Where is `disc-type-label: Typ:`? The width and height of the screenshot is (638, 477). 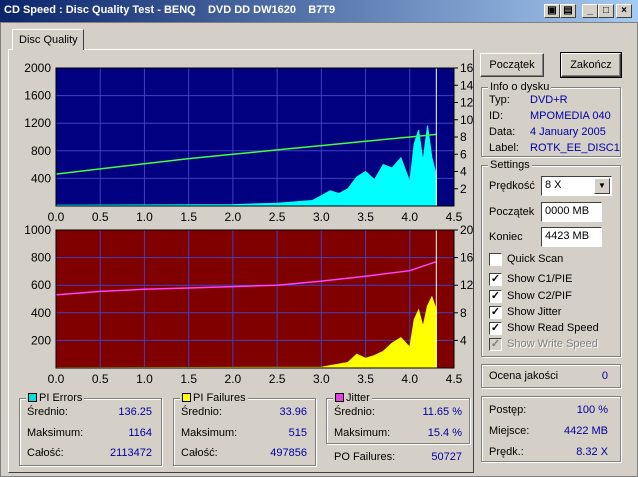 disc-type-label: Typ: is located at coordinates (499, 100).